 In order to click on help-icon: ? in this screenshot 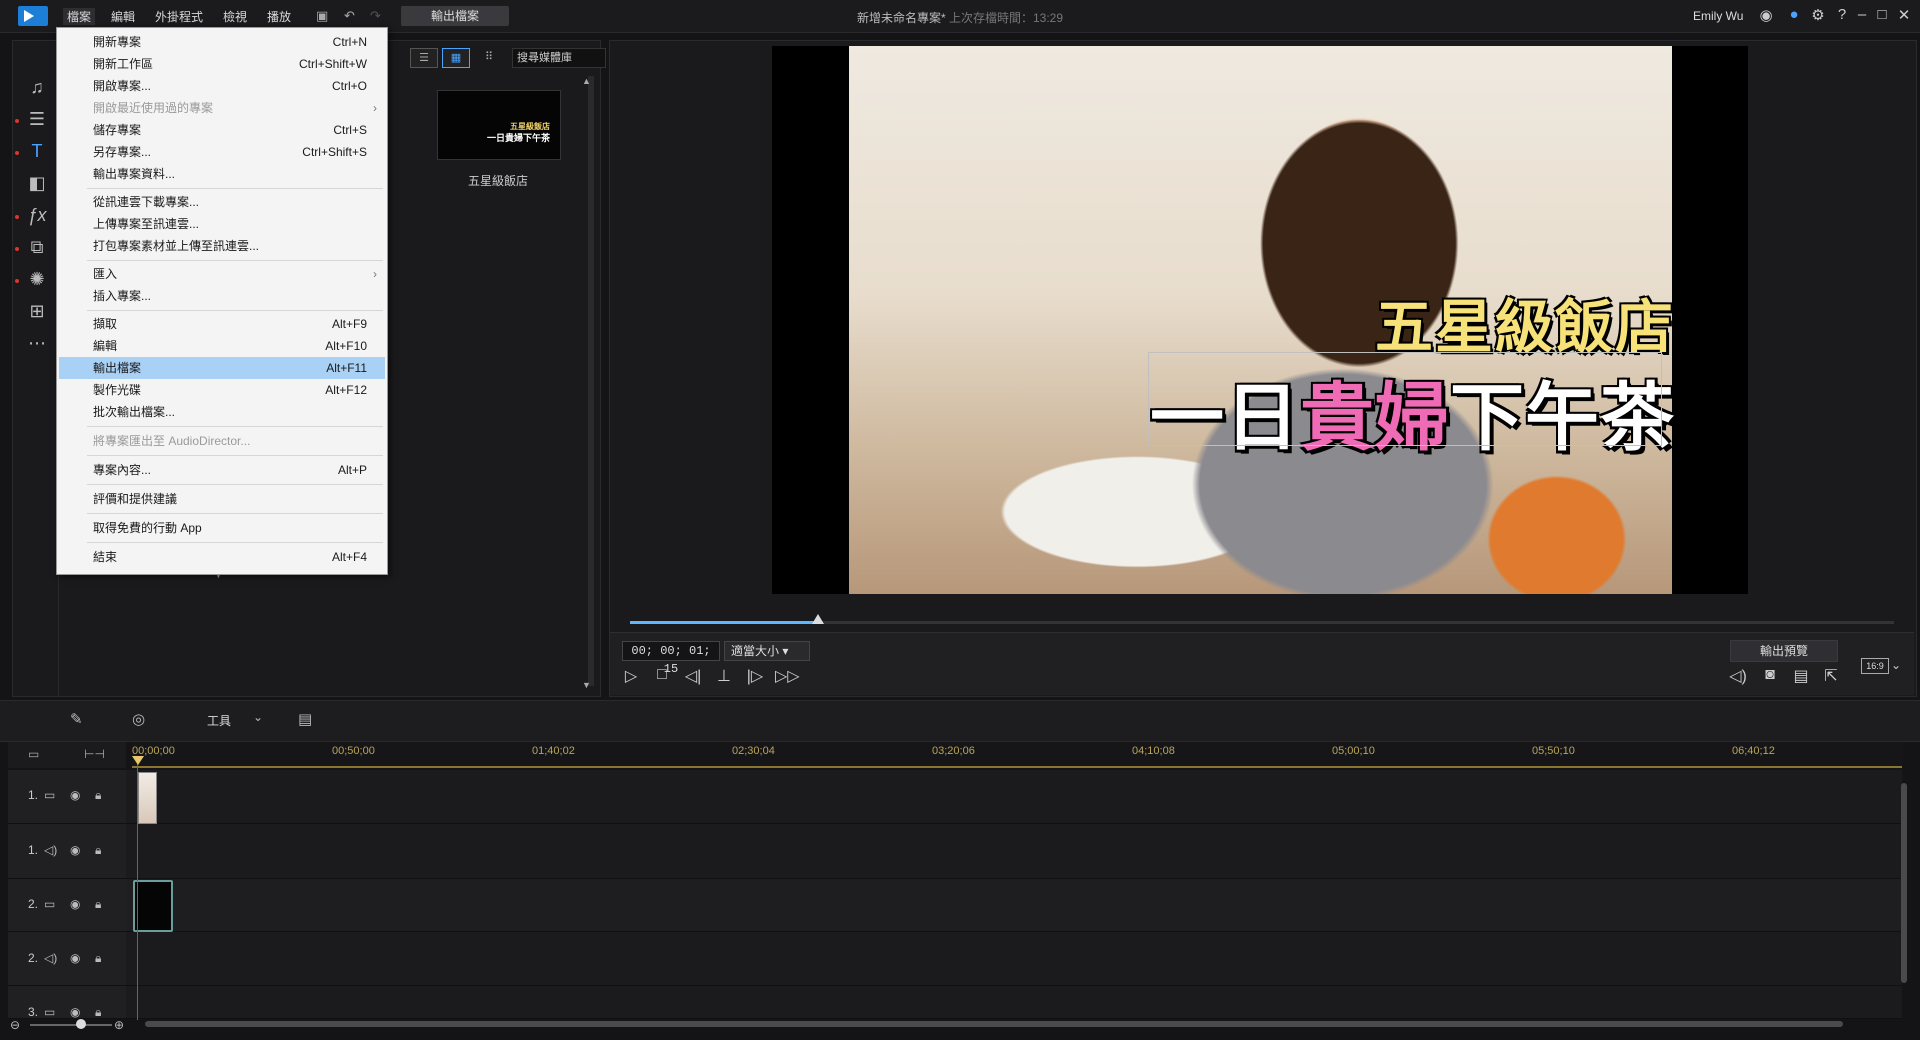, I will do `click(1842, 14)`.